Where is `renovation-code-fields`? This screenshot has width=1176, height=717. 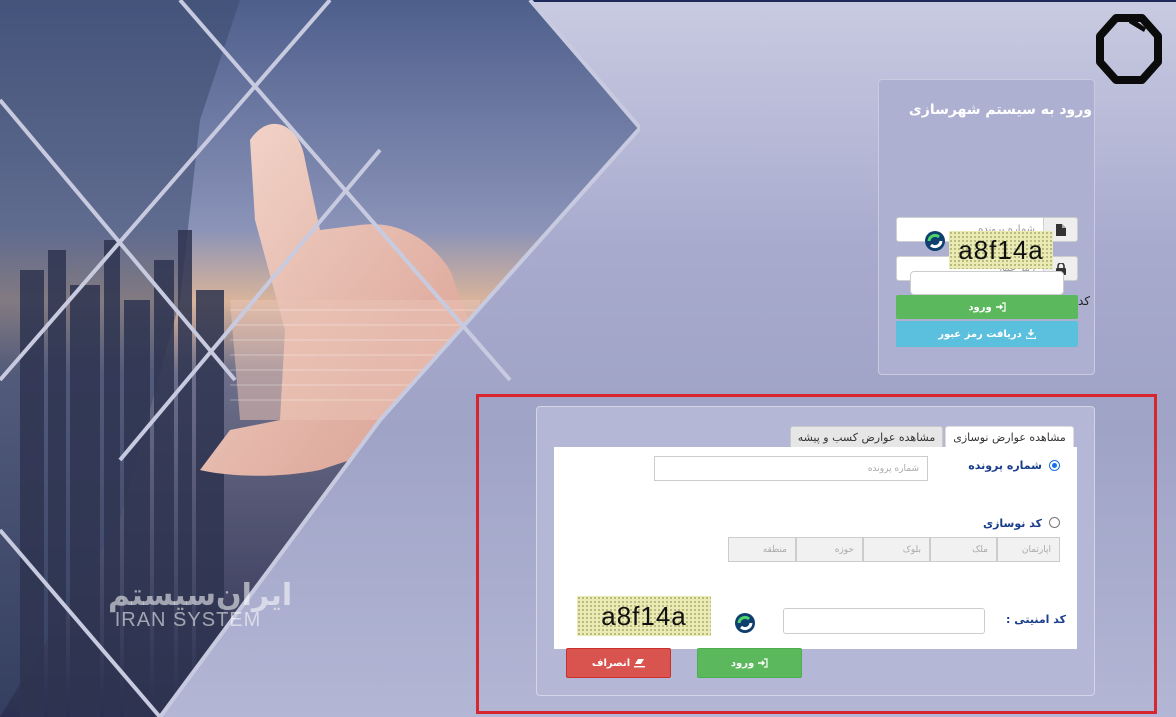
renovation-code-fields is located at coordinates (894, 549).